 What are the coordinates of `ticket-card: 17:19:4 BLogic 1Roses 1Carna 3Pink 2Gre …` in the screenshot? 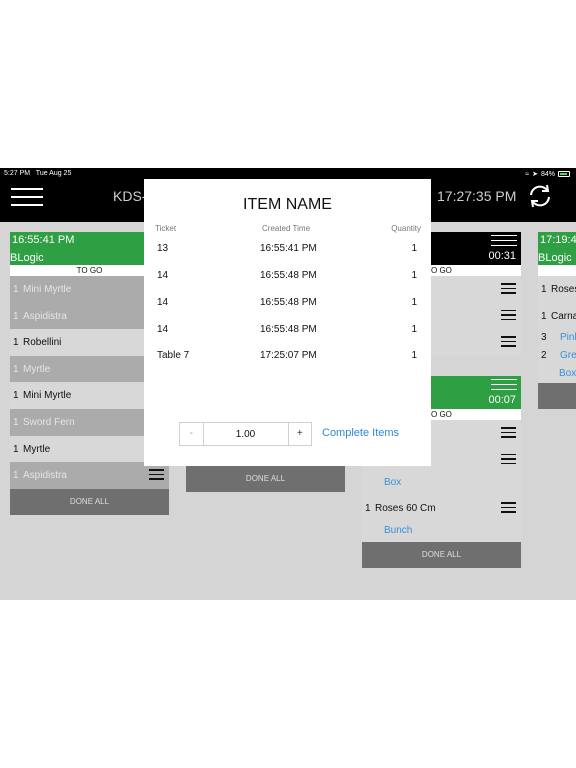 It's located at (557, 321).